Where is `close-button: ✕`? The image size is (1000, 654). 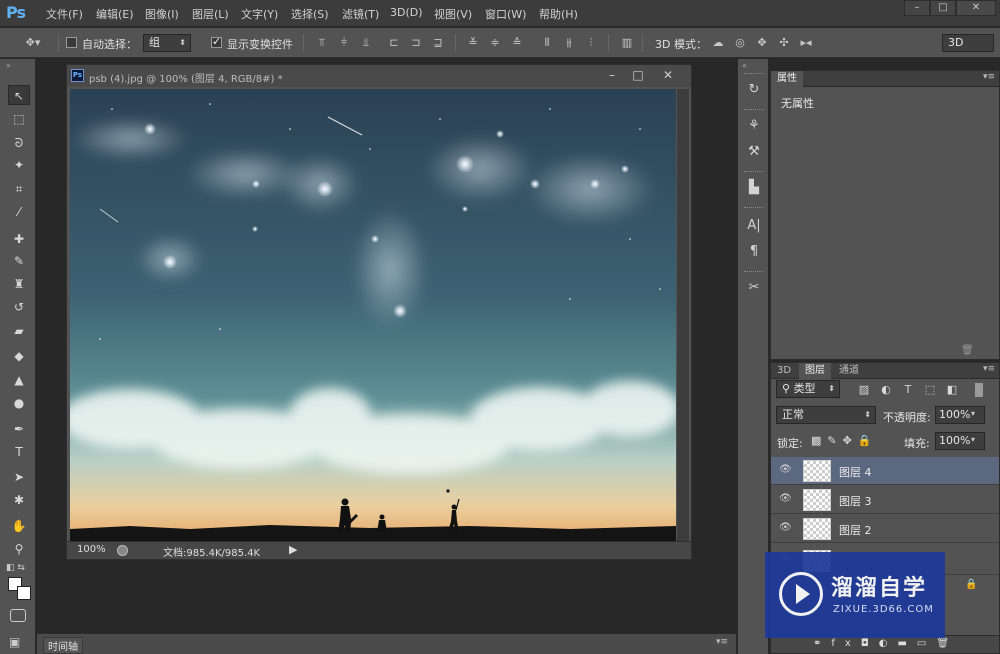 close-button: ✕ is located at coordinates (976, 8).